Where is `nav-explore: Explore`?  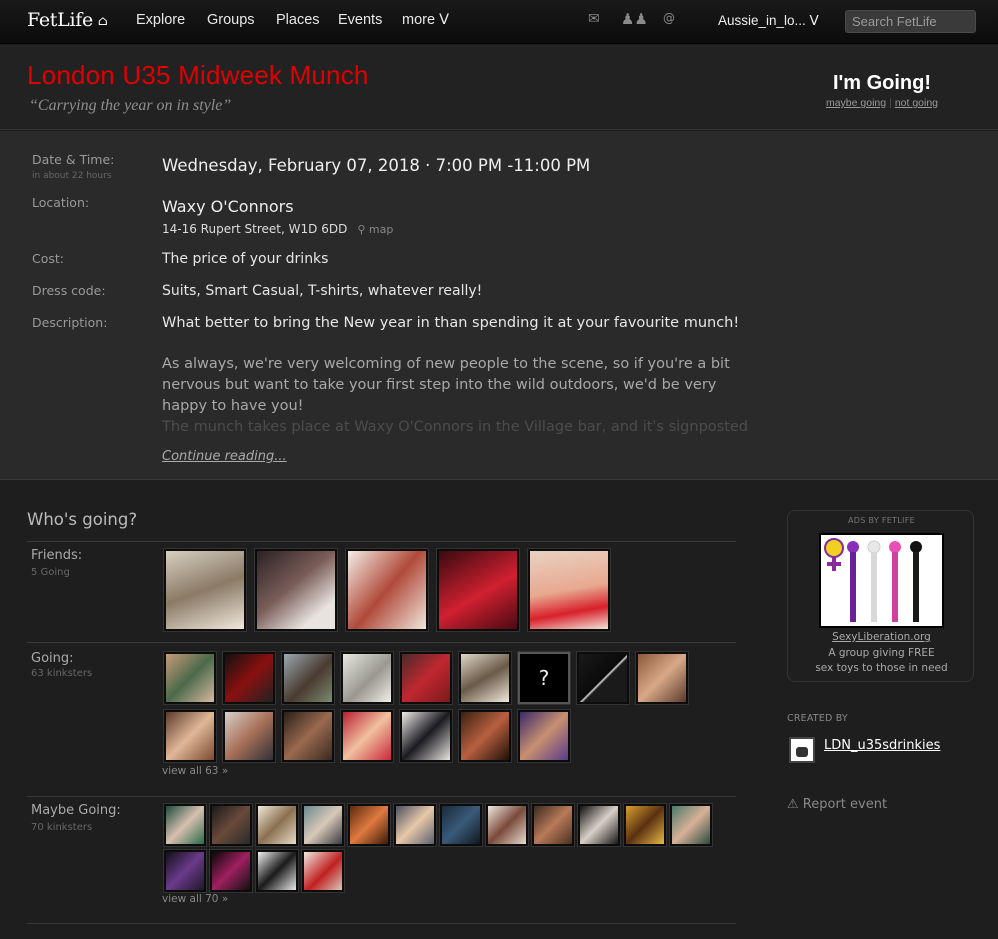 nav-explore: Explore is located at coordinates (160, 20).